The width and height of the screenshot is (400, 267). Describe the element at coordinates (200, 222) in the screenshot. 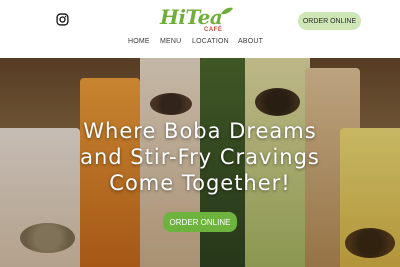

I see `hero-order-online-button: ORDER ONLINE` at that location.